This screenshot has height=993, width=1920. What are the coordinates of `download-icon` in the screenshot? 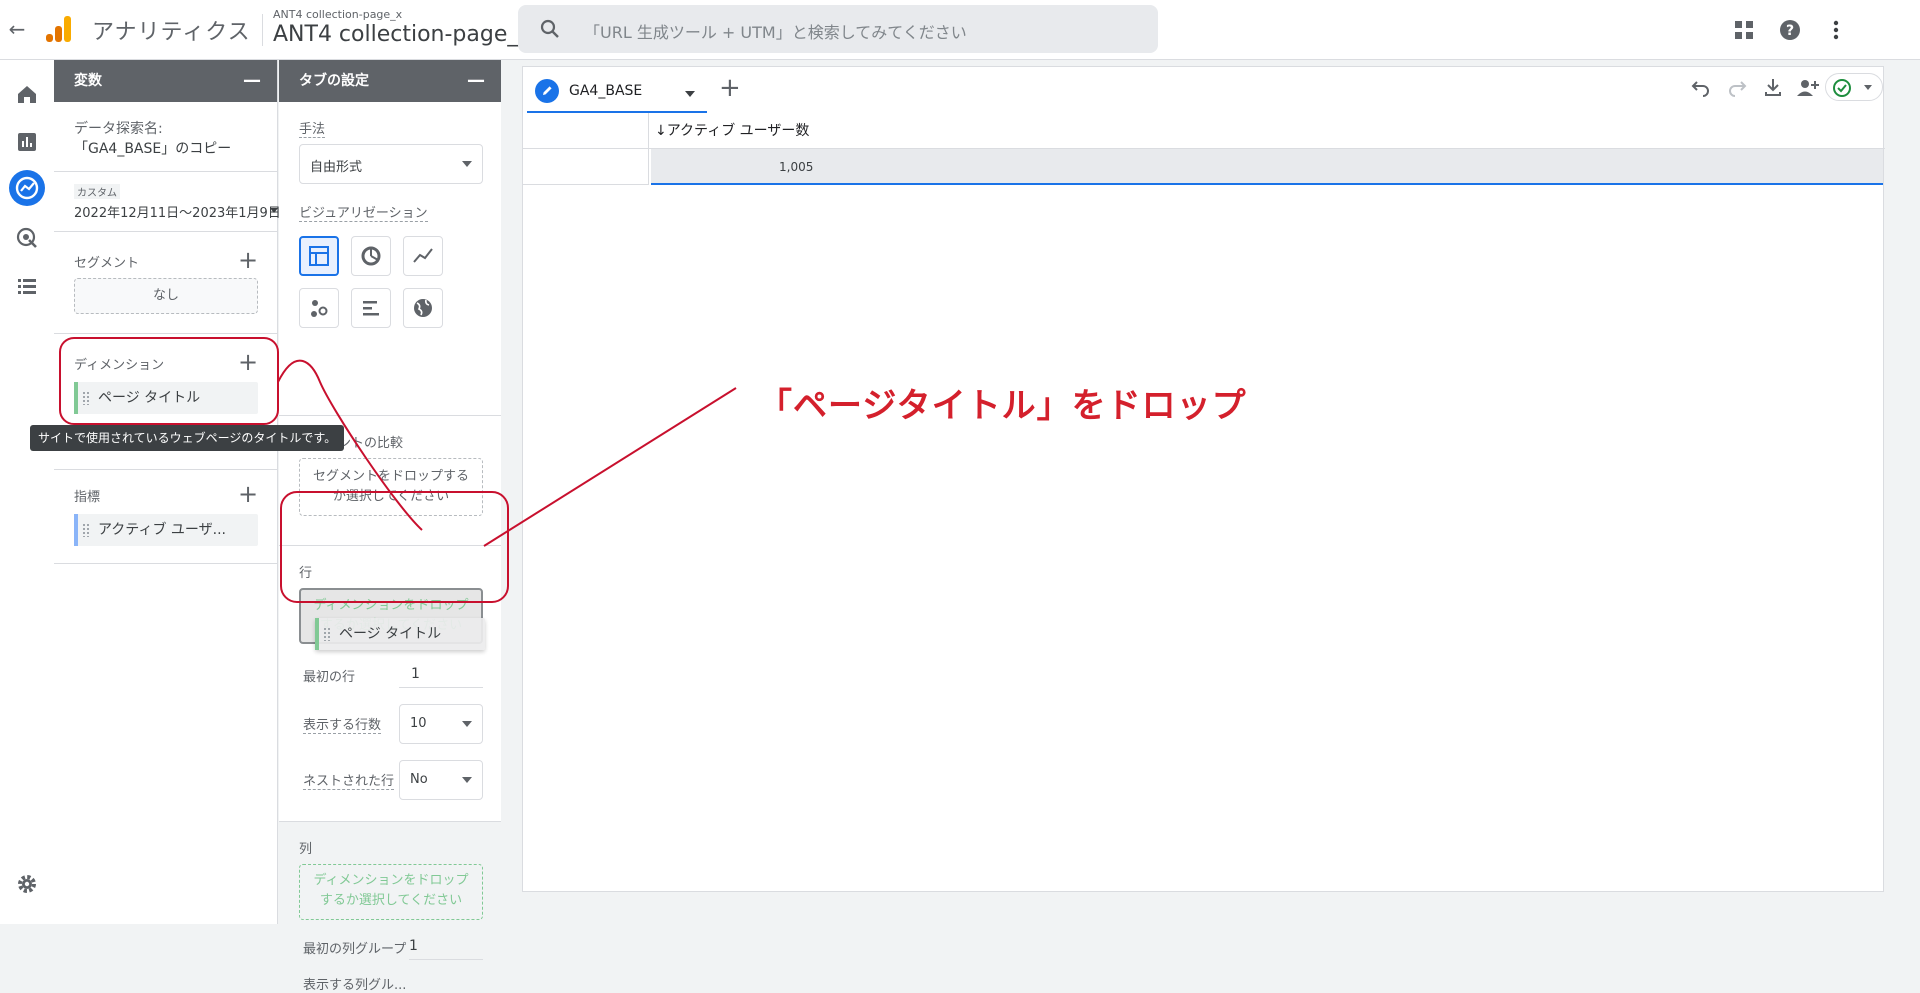 It's located at (1773, 87).